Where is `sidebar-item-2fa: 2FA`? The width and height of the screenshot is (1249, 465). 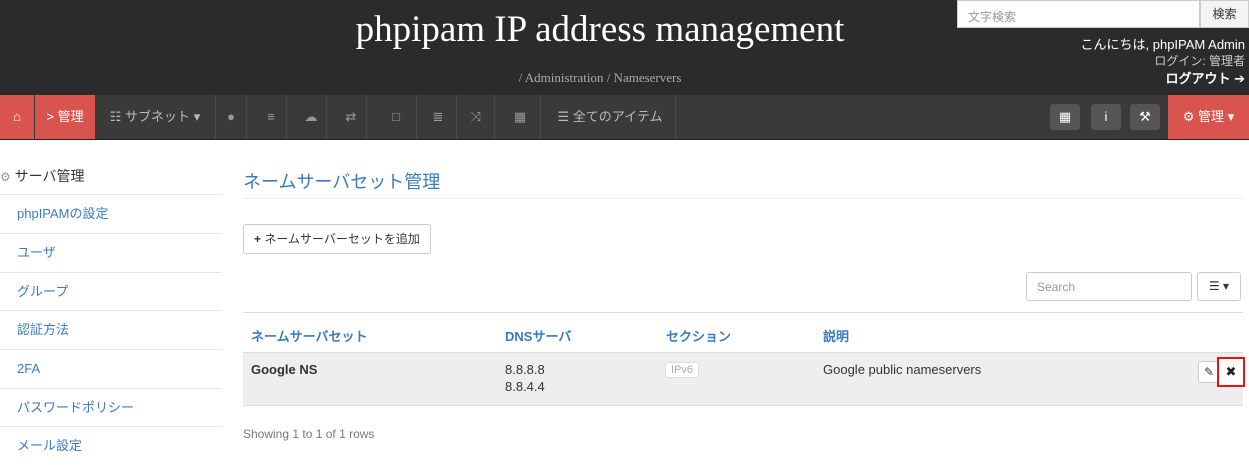 sidebar-item-2fa: 2FA is located at coordinates (111, 368).